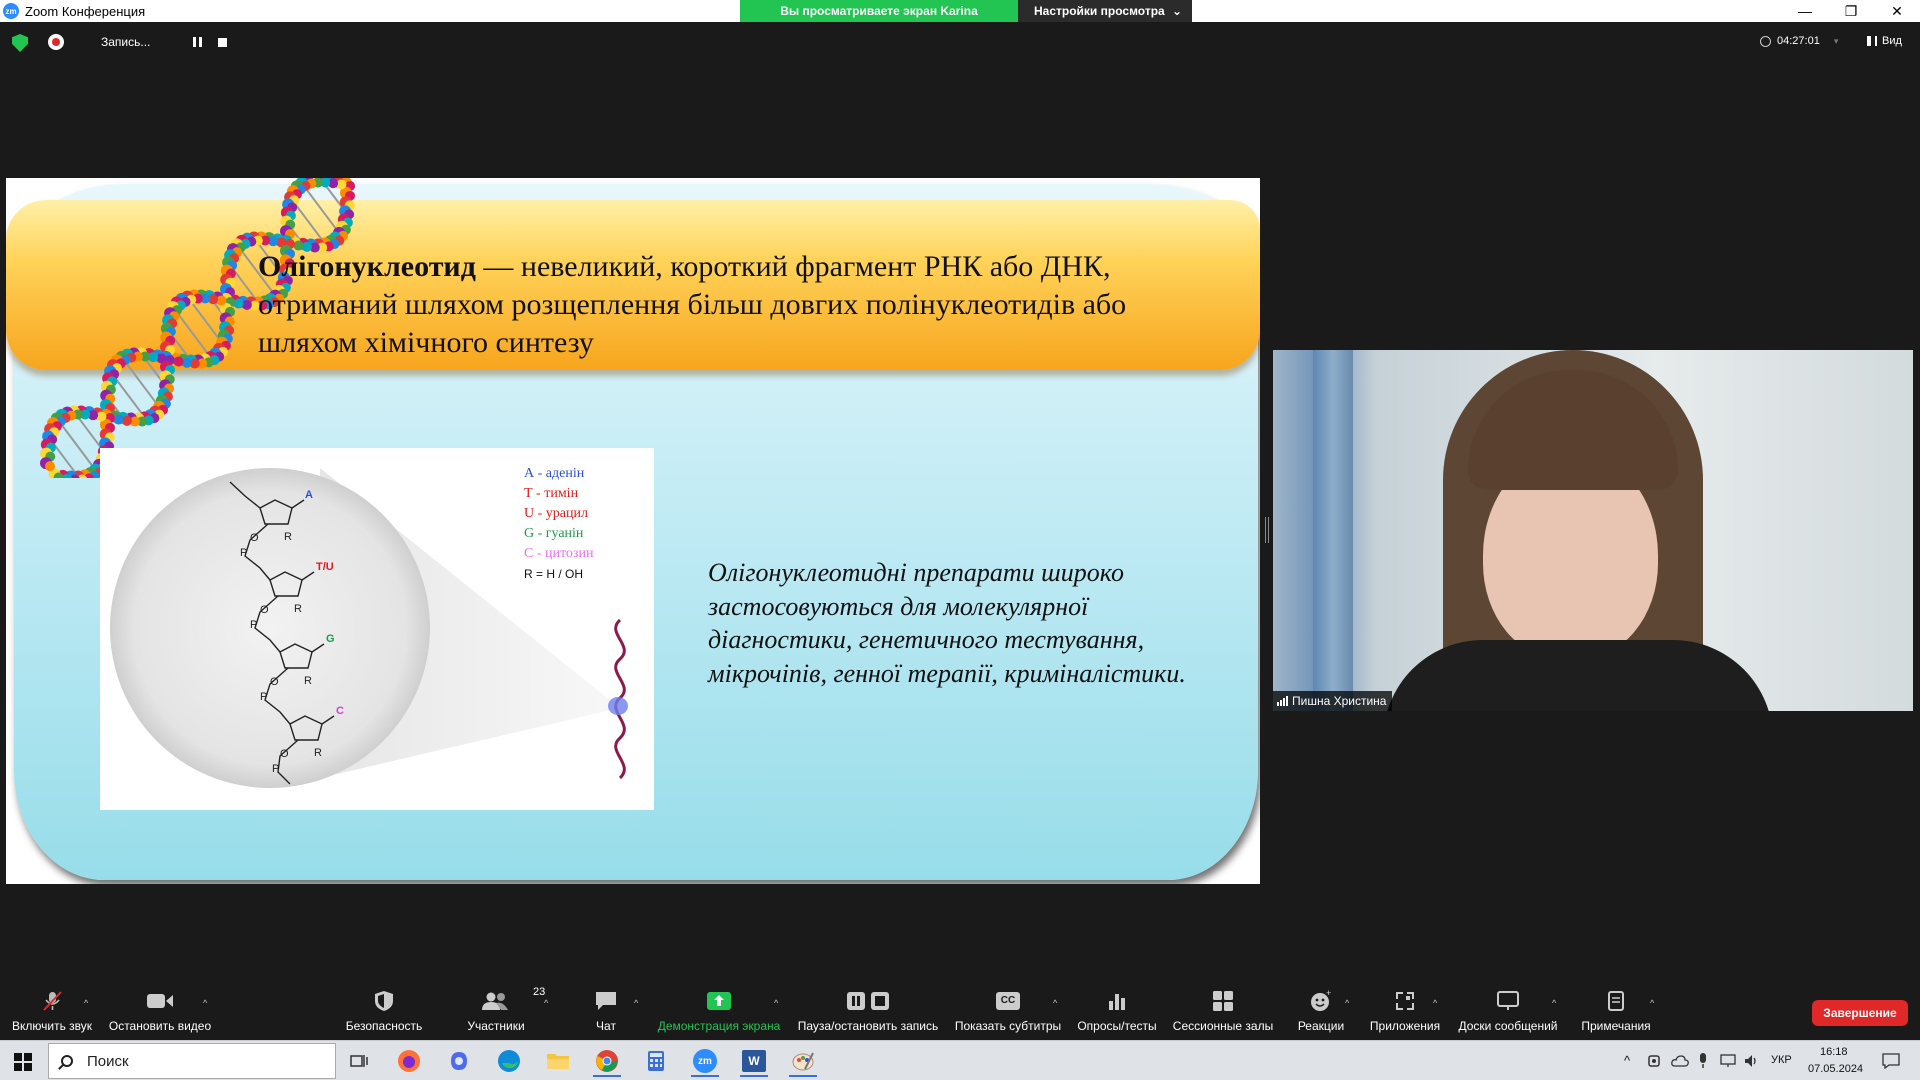 Image resolution: width=1920 pixels, height=1080 pixels. I want to click on unmute-button: Включить звук, so click(52, 1011).